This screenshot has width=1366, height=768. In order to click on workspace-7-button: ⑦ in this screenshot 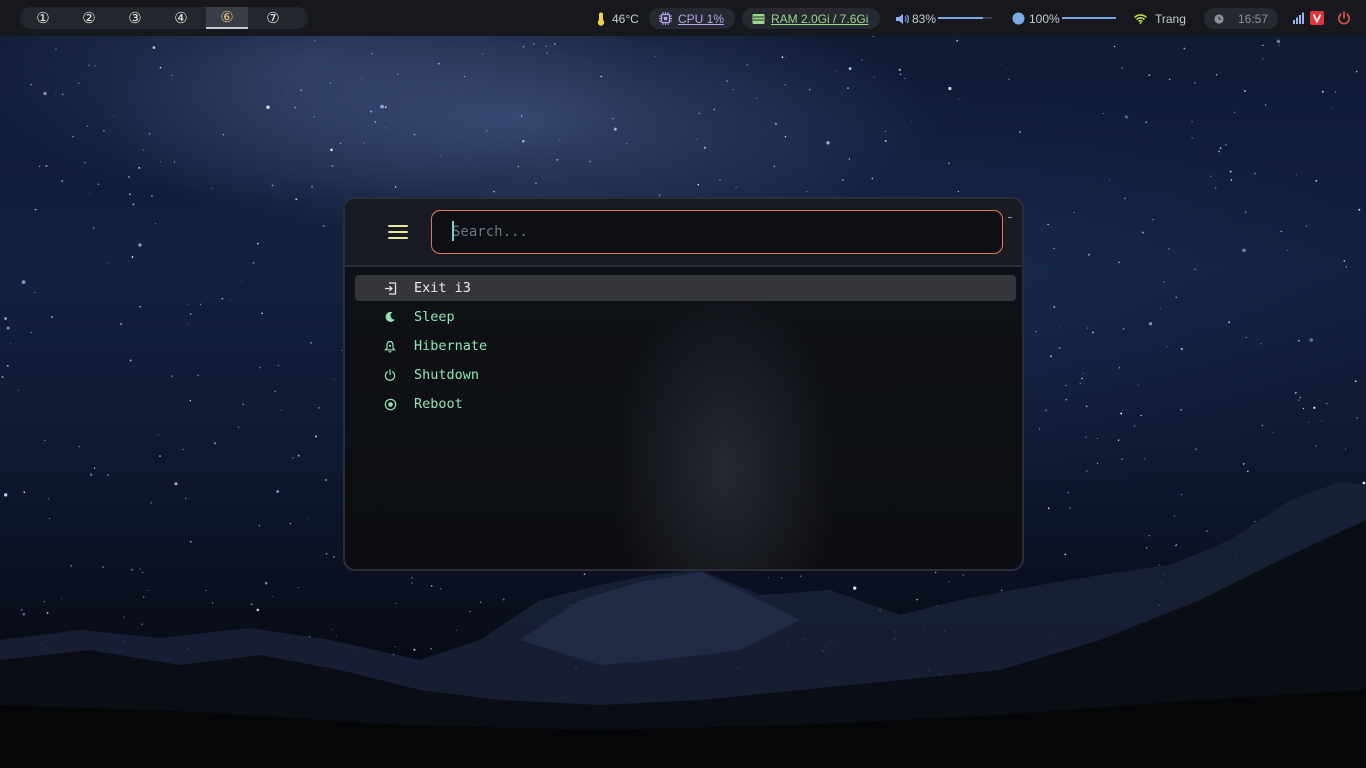, I will do `click(273, 18)`.